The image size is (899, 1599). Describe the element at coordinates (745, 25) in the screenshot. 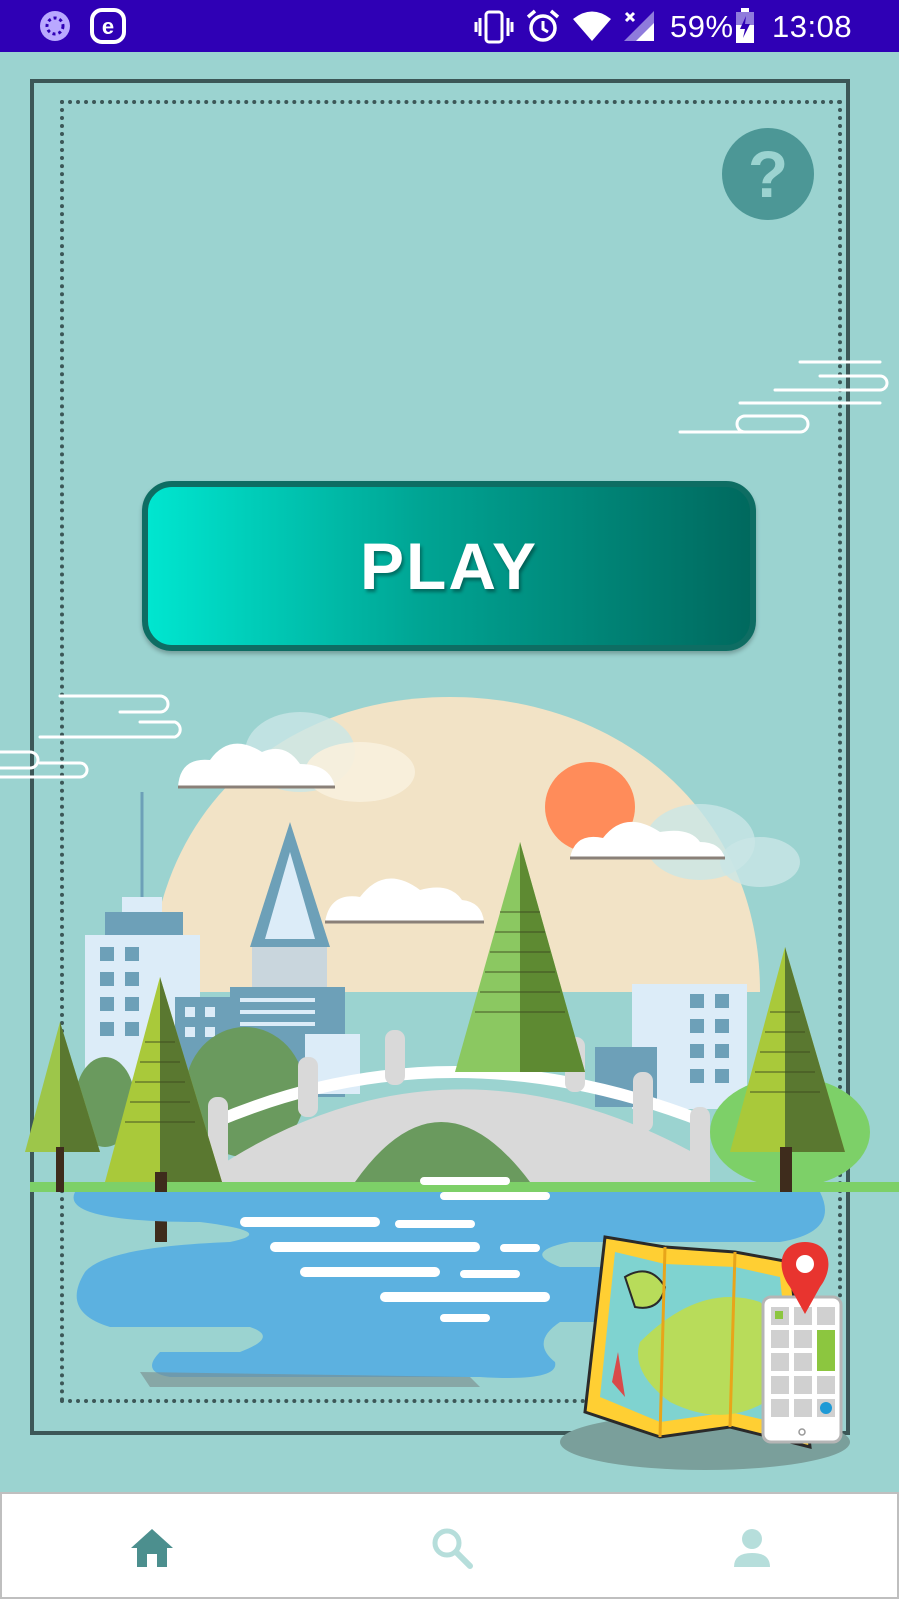

I see `battery-charging-icon` at that location.